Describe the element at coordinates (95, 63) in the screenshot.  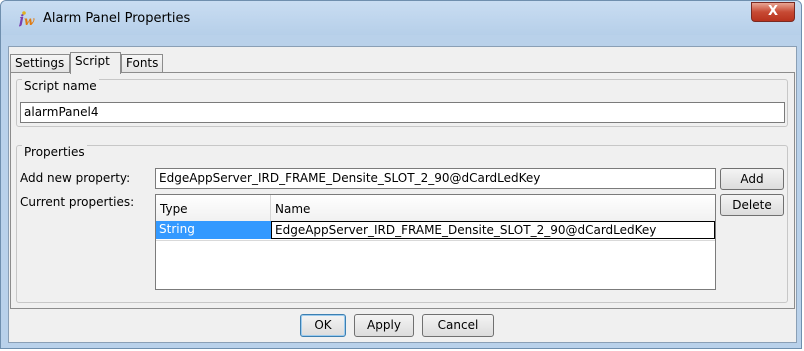
I see `tab-script: Script` at that location.